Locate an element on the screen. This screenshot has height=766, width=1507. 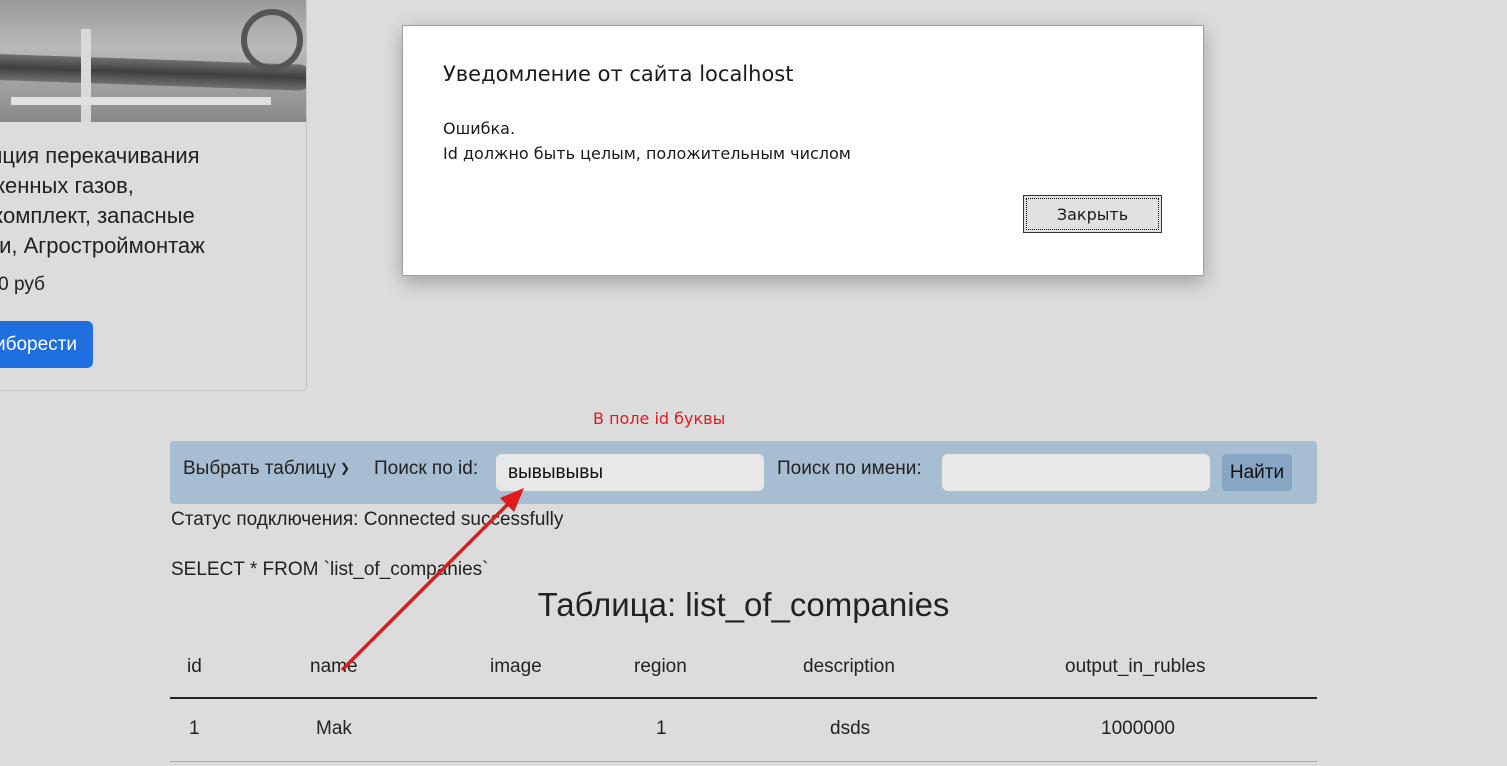
id-search-label: Поиск по id: is located at coordinates (426, 468).